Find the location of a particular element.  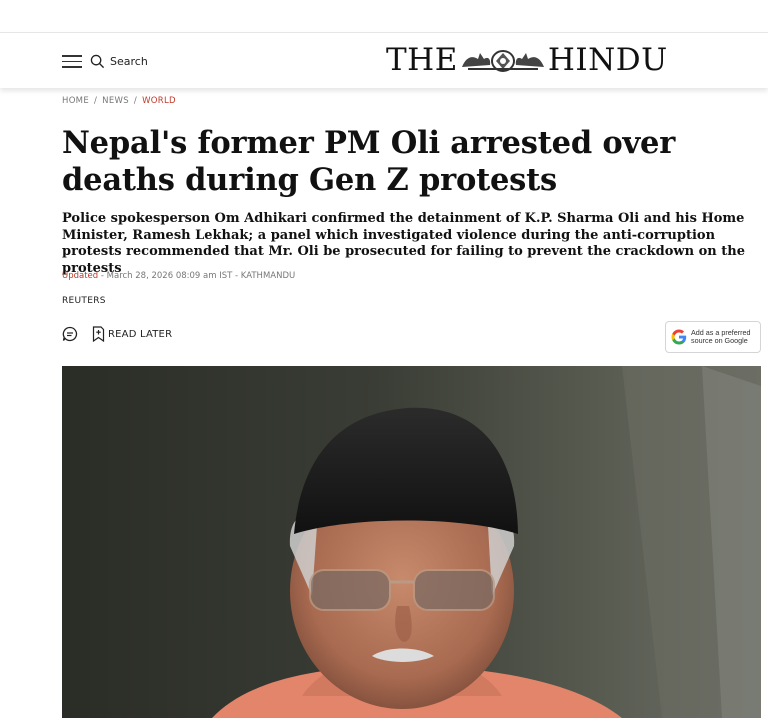

google-button-text: Add as a preferred source on Google is located at coordinates (721, 337).